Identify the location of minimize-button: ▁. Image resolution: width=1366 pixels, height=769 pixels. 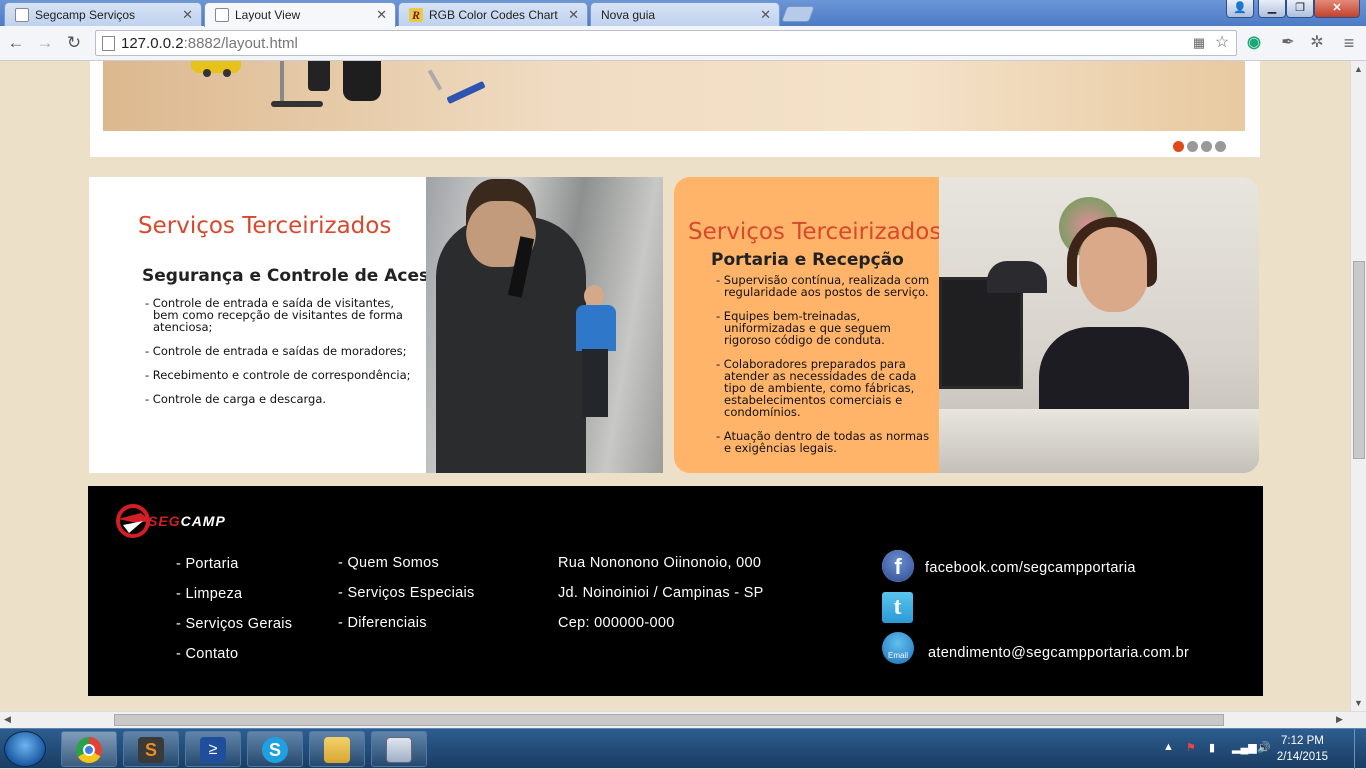
(1272, 9).